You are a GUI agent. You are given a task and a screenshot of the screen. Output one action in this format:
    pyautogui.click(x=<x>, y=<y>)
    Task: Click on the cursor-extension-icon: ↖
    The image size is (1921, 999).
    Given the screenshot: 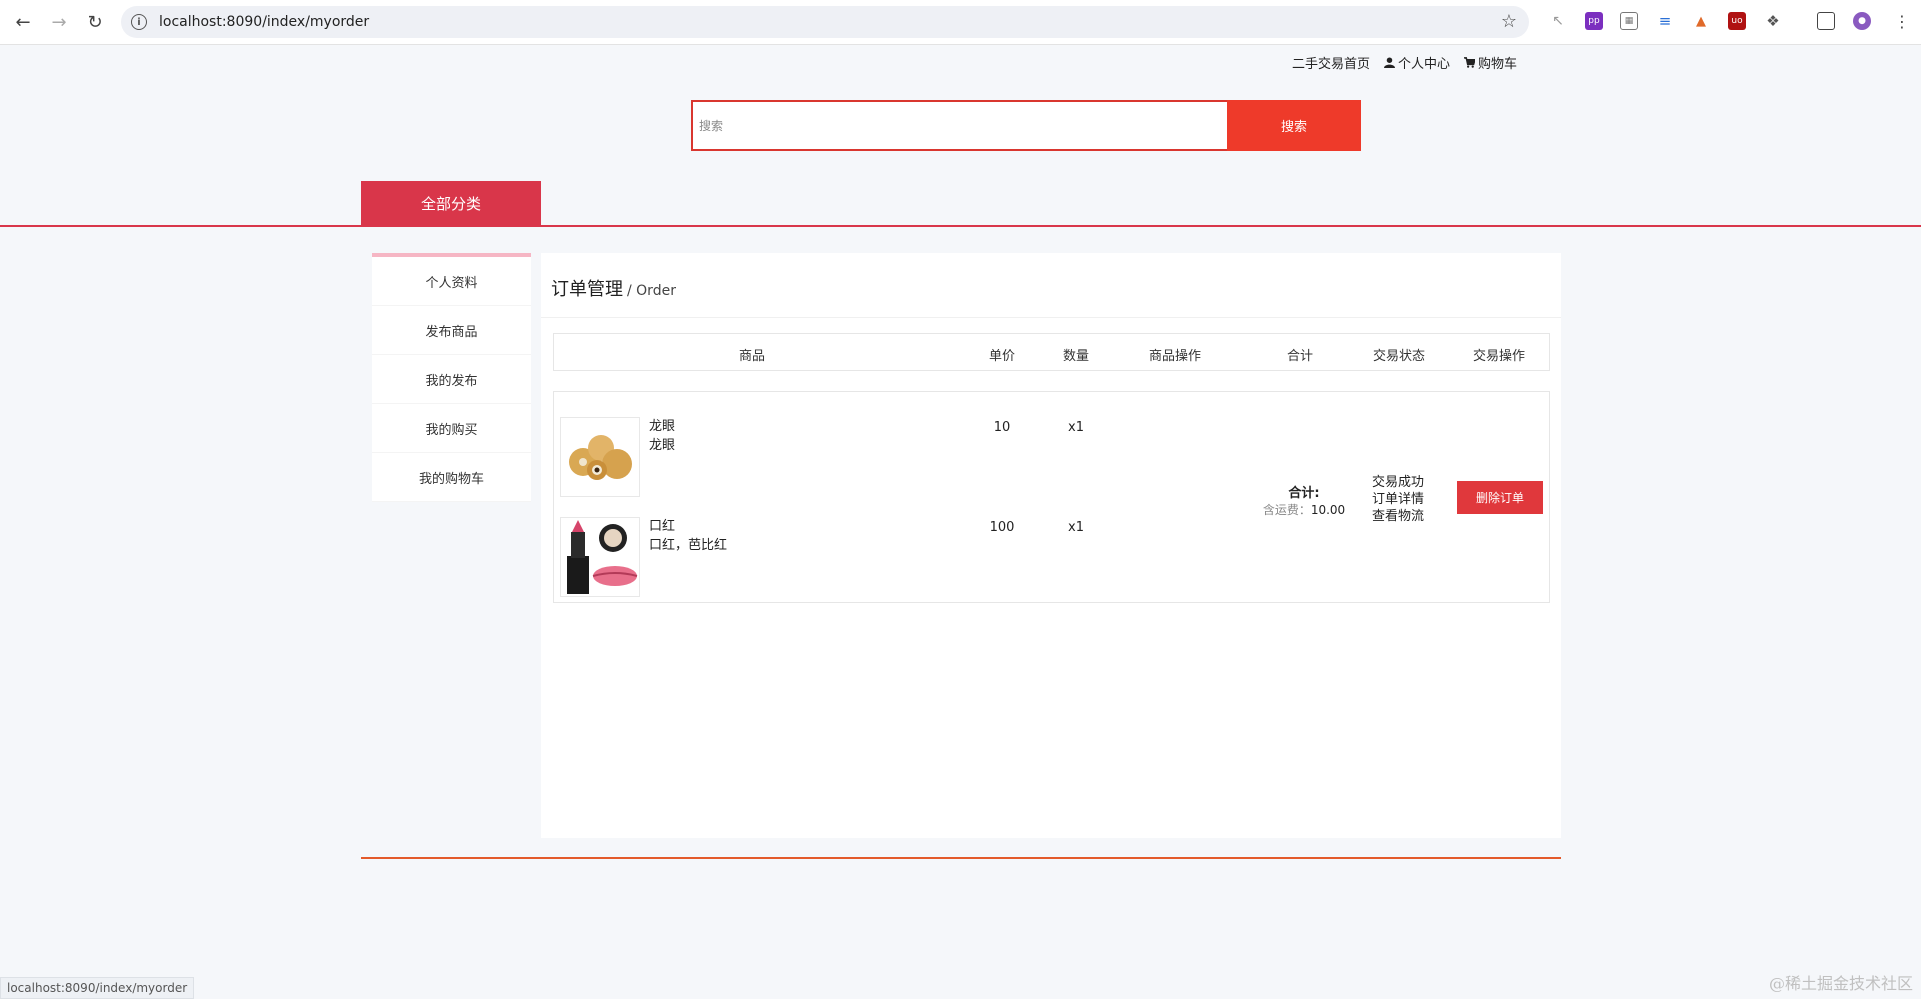 What is the action you would take?
    pyautogui.click(x=1558, y=21)
    